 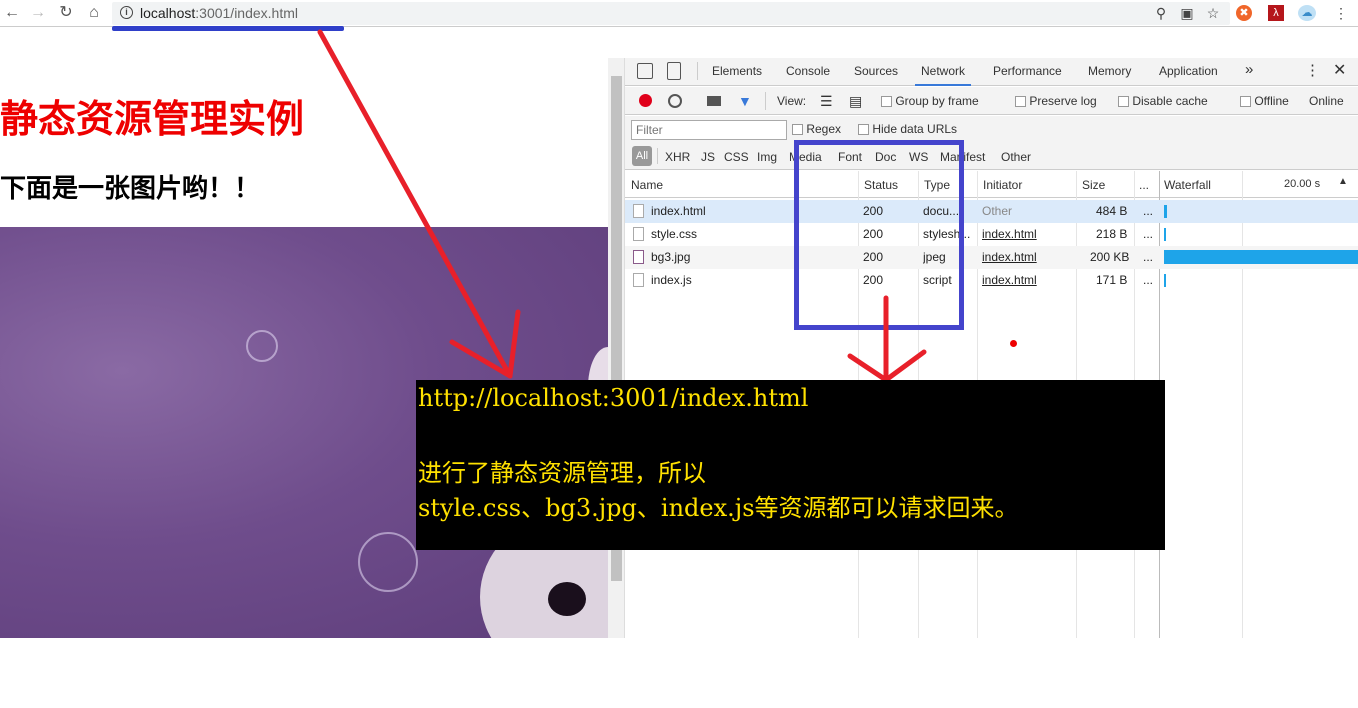 I want to click on arrow-line, so click(x=415, y=204).